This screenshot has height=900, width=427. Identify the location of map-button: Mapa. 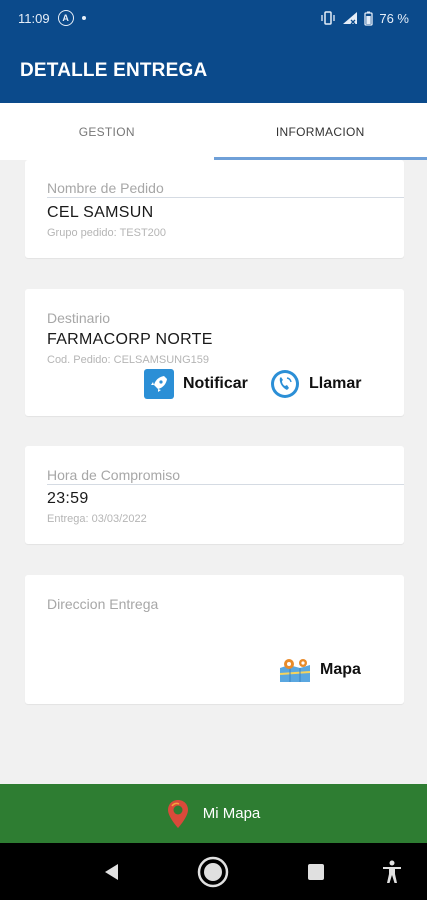
(320, 670).